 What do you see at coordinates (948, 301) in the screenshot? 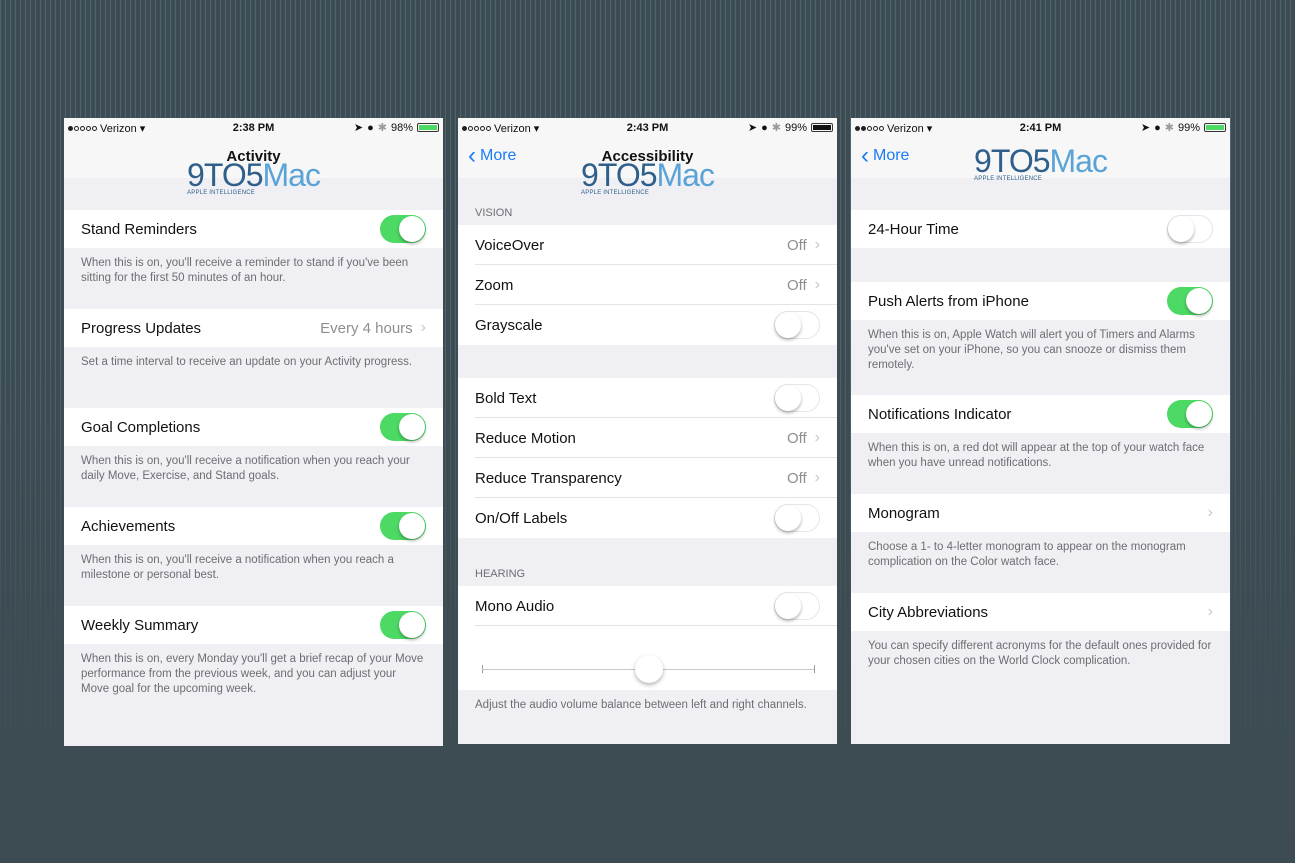
I see `setting-label: Push Alerts from iPhone` at bounding box center [948, 301].